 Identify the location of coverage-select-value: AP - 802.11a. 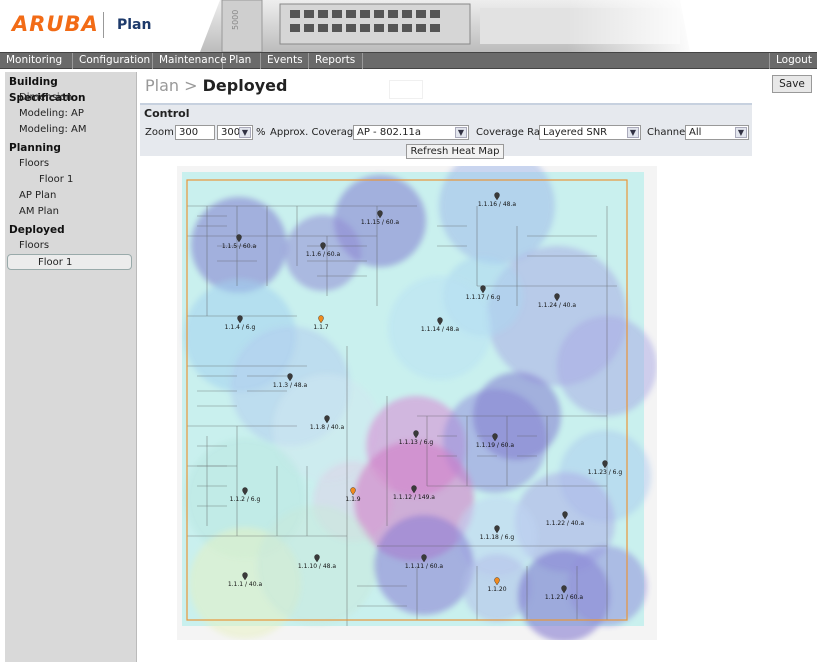
(389, 132).